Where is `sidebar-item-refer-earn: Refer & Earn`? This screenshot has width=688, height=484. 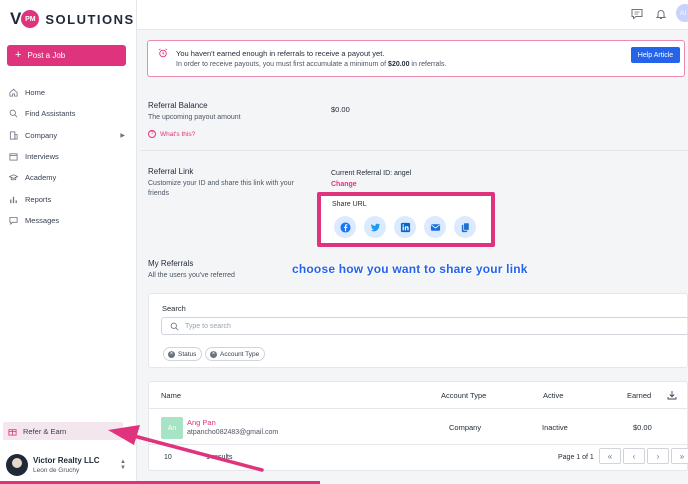 sidebar-item-refer-earn: Refer & Earn is located at coordinates (63, 431).